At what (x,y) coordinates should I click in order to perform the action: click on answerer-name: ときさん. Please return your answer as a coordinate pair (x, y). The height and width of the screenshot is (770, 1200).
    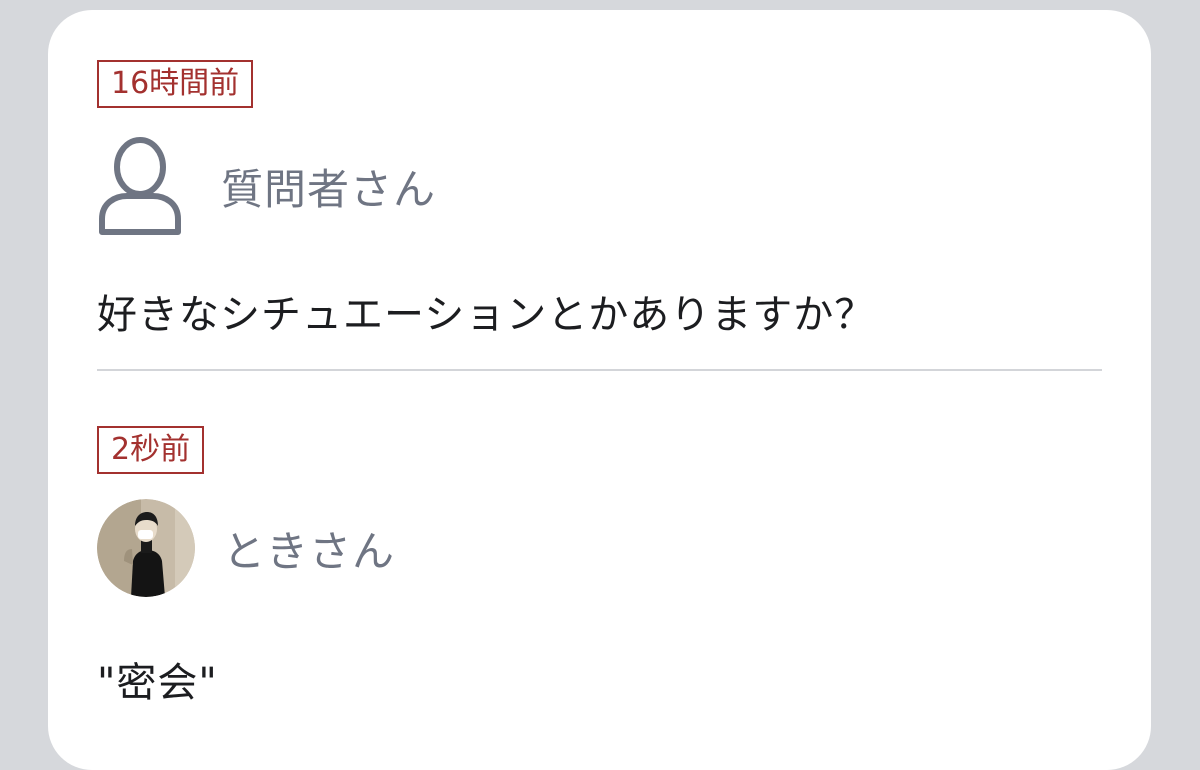
    Looking at the image, I should click on (309, 551).